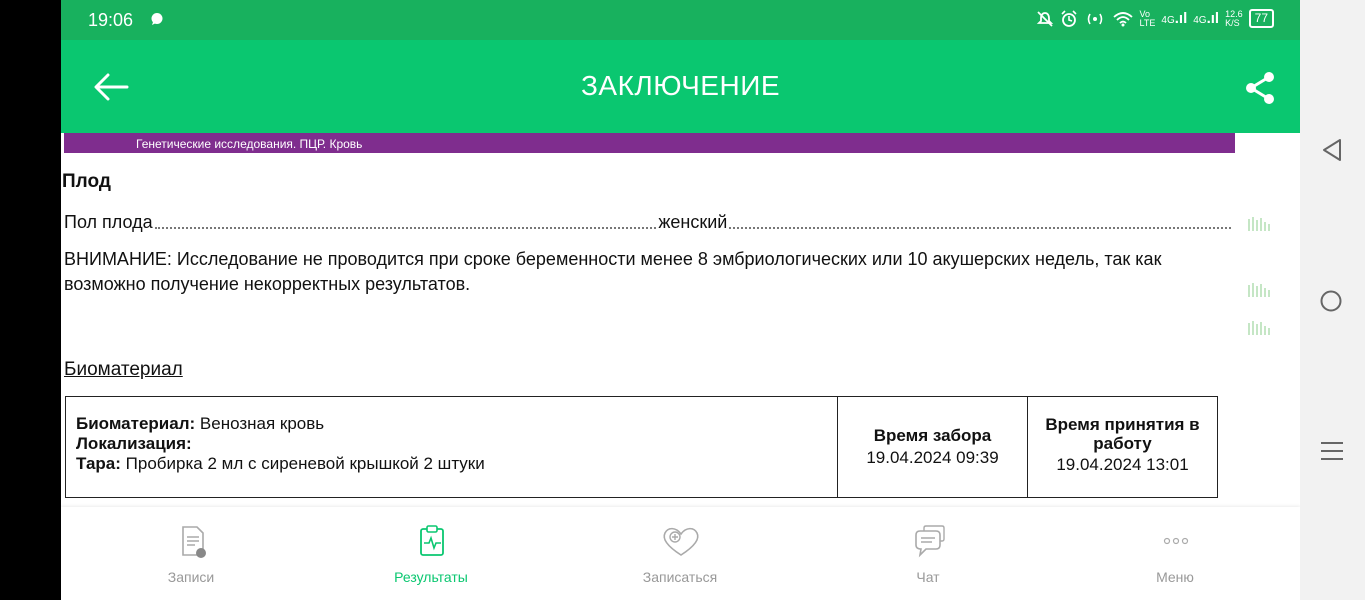 This screenshot has height=600, width=1365. I want to click on nav-menu: Меню, so click(1175, 553).